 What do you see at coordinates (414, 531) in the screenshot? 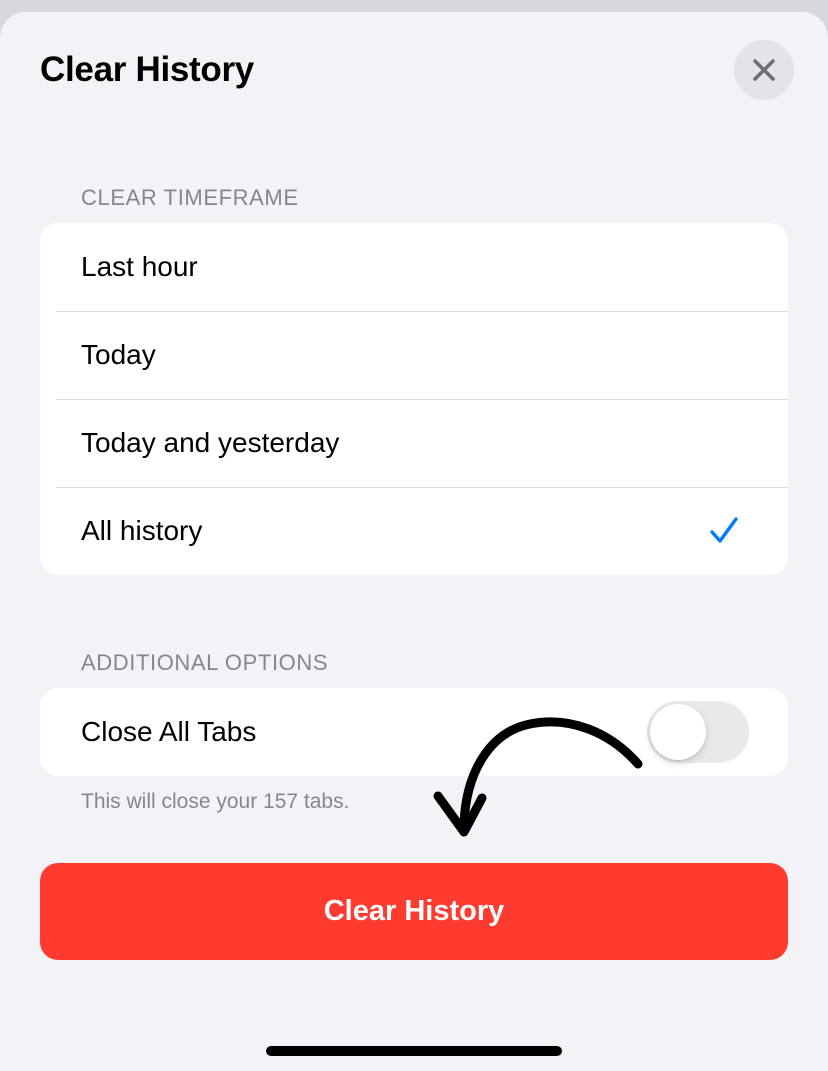
I see `timeframe-option-all-history: All history` at bounding box center [414, 531].